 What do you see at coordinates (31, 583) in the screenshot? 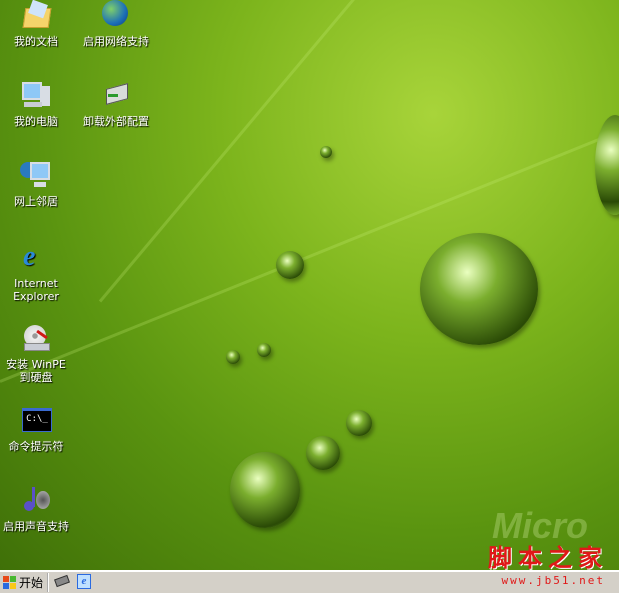
I see `start-label: 开始` at bounding box center [31, 583].